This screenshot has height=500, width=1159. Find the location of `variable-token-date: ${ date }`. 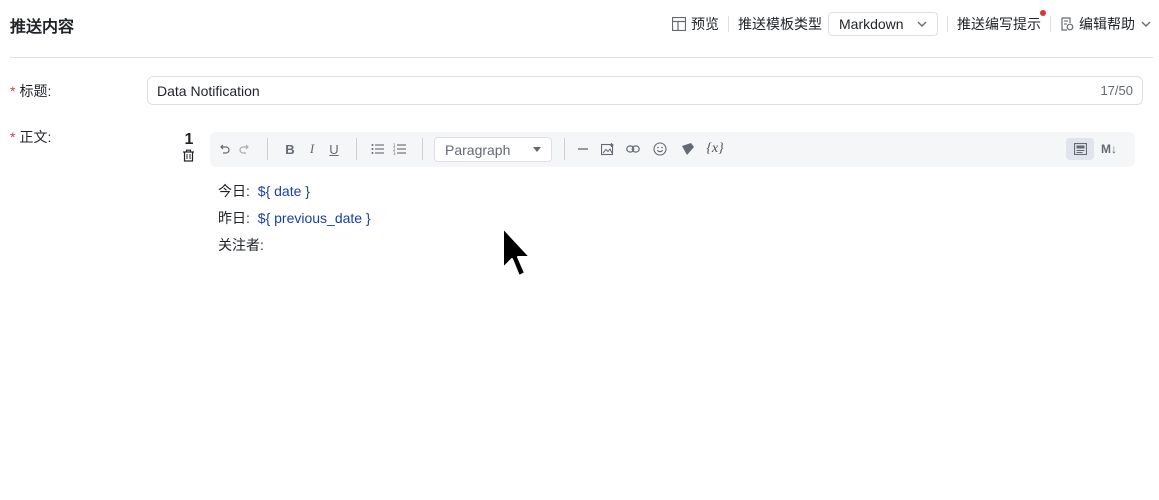

variable-token-date: ${ date } is located at coordinates (284, 191).